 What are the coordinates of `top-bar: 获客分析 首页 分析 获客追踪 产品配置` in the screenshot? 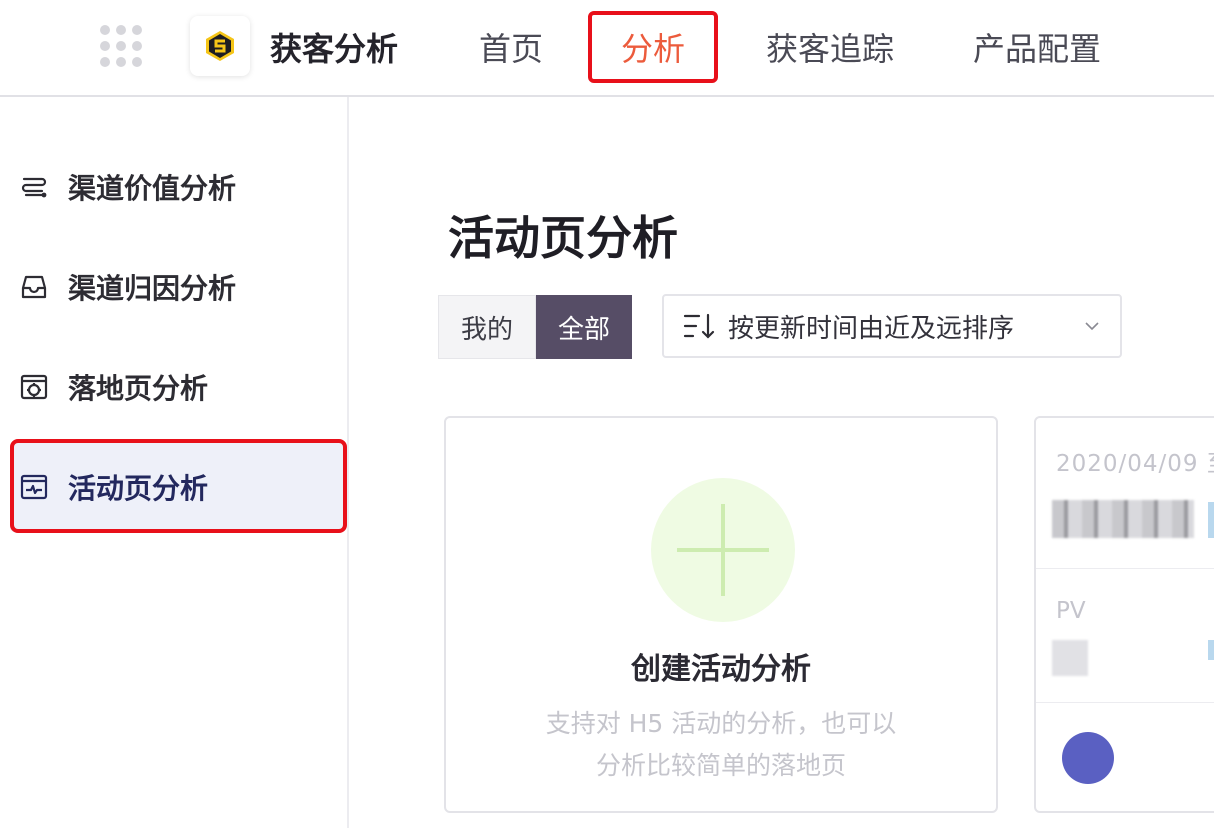 It's located at (607, 48).